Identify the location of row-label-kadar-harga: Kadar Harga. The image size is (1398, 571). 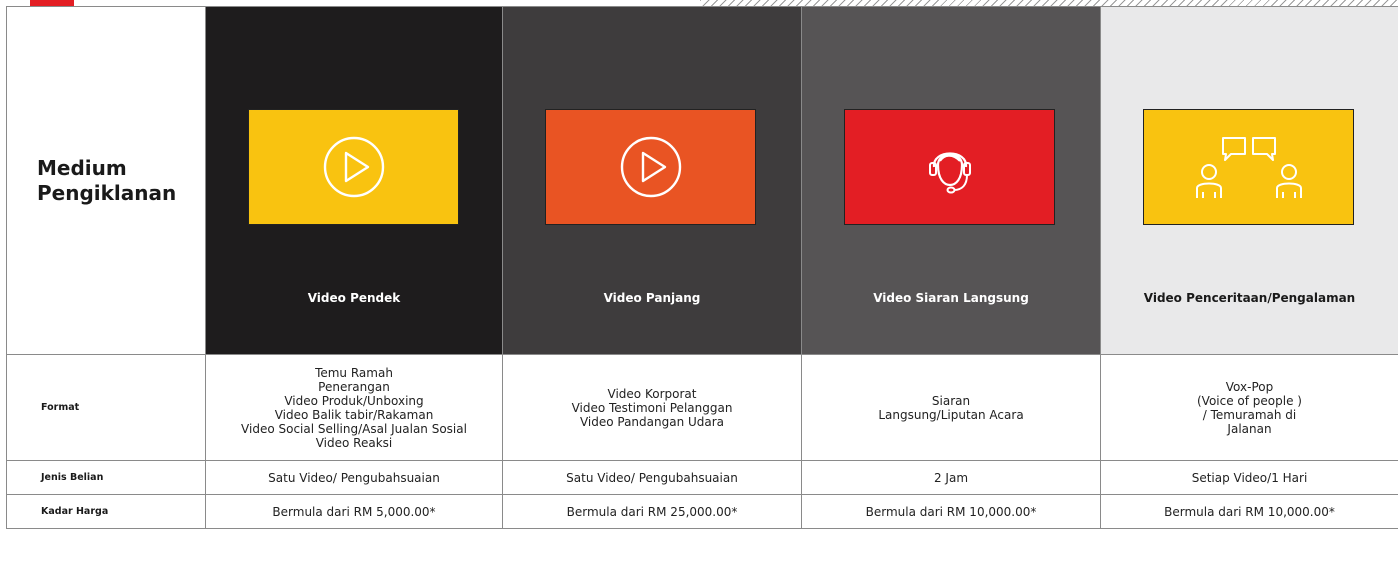
(106, 511).